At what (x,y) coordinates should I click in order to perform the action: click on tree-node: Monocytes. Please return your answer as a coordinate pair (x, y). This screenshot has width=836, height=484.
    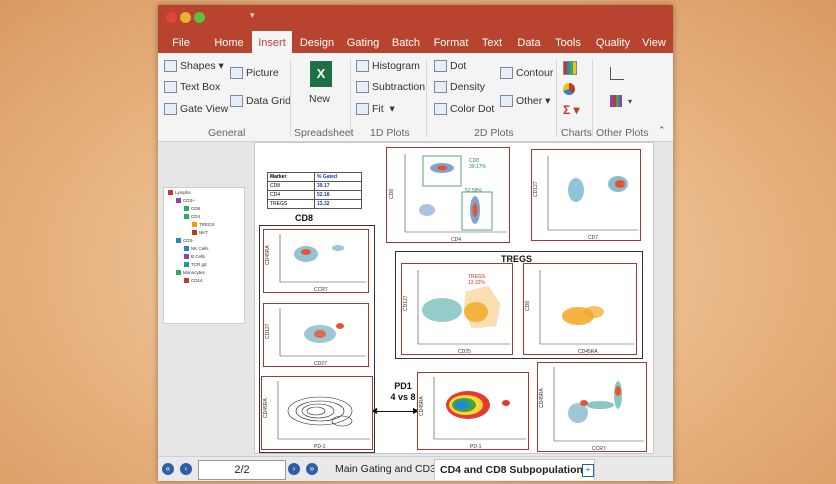
    Looking at the image, I should click on (190, 273).